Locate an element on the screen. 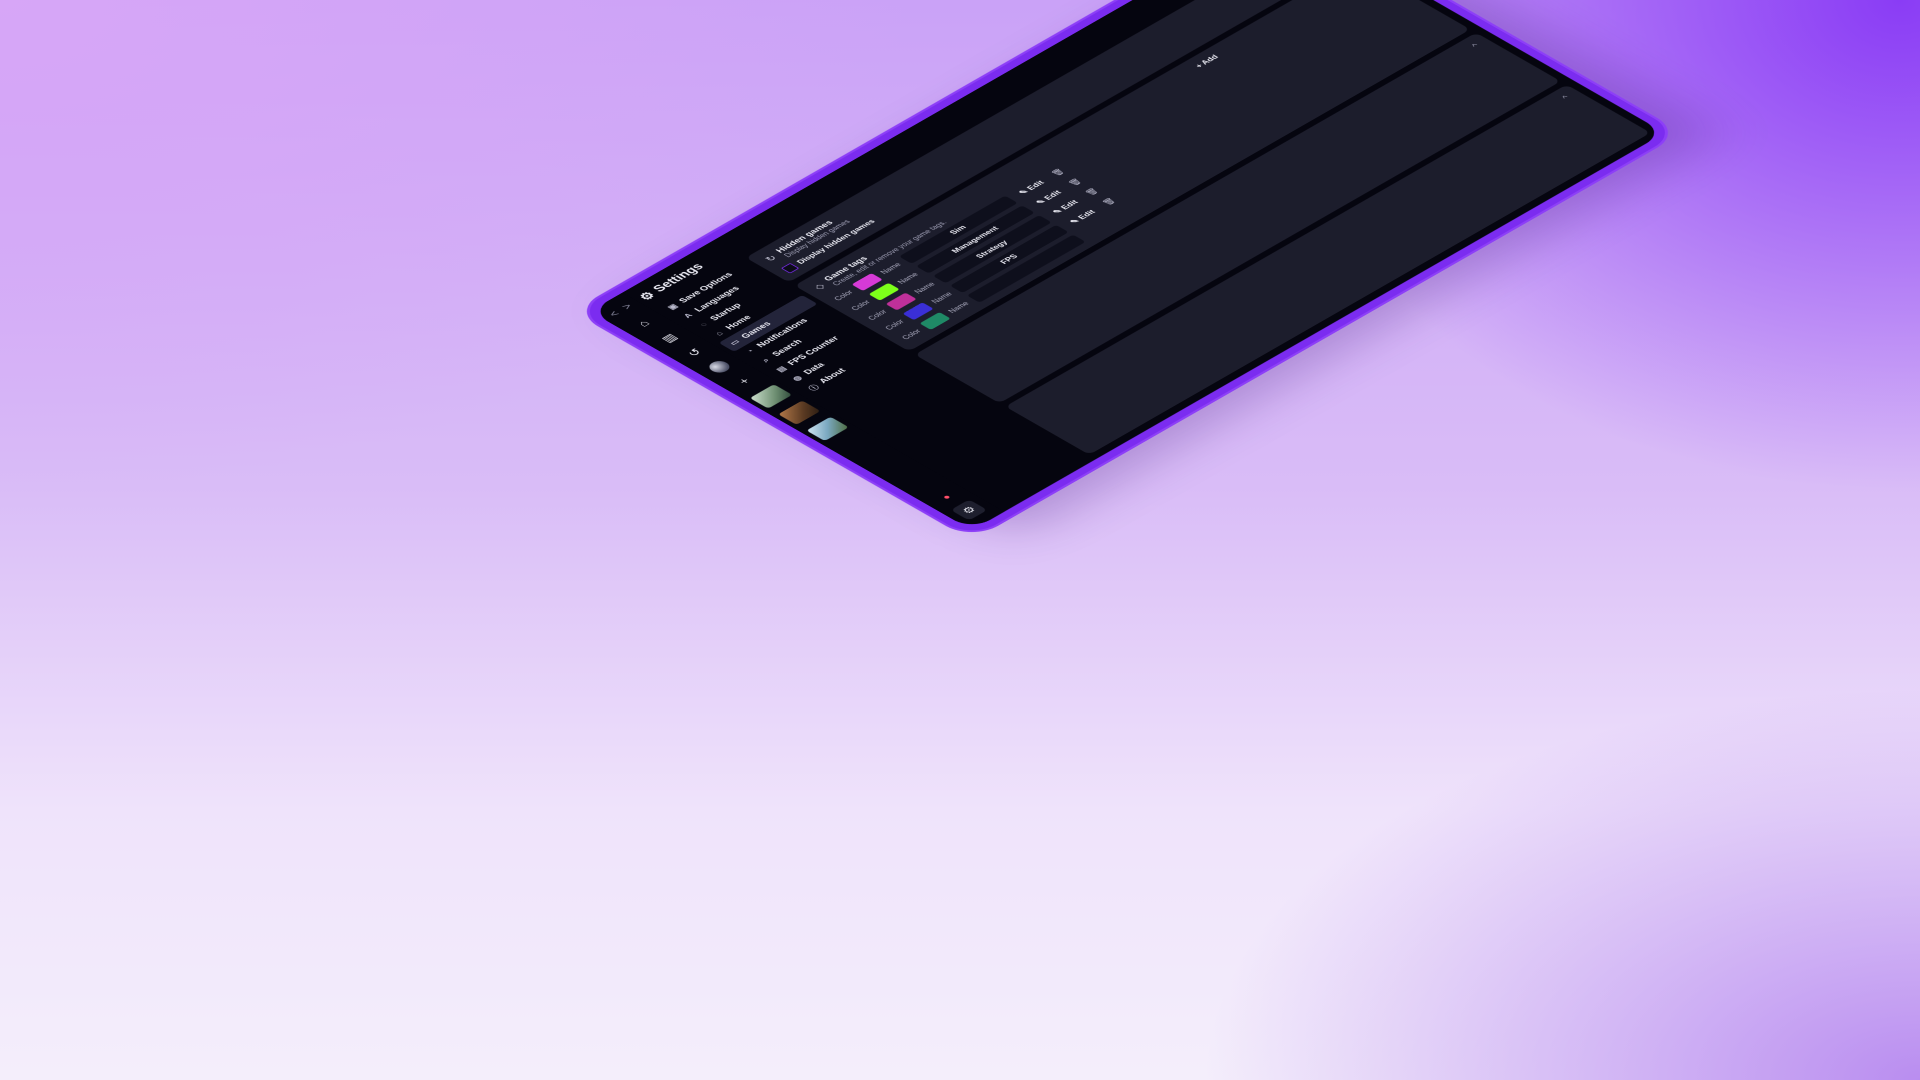 This screenshot has width=1920, height=1080. gear-icon: ⚙ is located at coordinates (968, 509).